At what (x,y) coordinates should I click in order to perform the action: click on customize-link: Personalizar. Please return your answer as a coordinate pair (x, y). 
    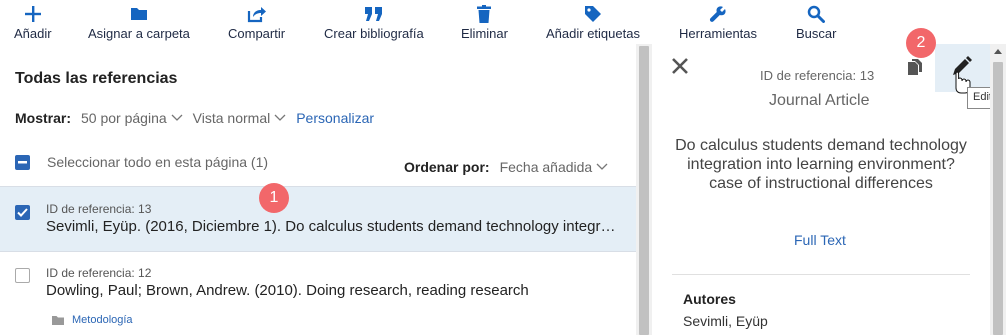
    Looking at the image, I should click on (335, 118).